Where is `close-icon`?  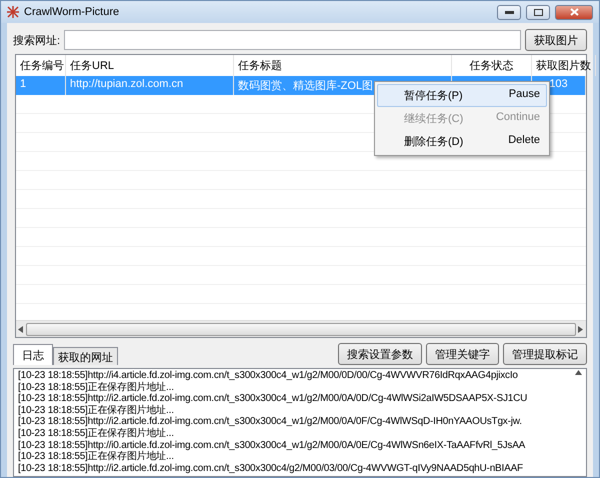 close-icon is located at coordinates (574, 12).